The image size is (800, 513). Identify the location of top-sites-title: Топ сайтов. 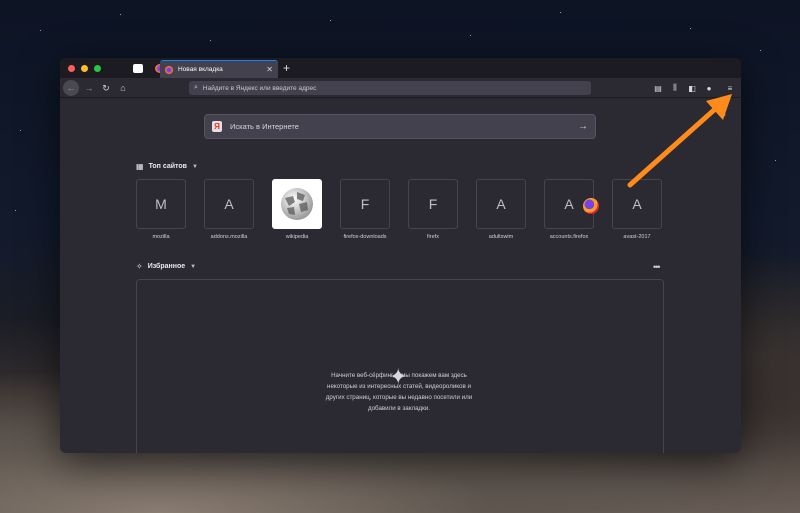
(167, 166).